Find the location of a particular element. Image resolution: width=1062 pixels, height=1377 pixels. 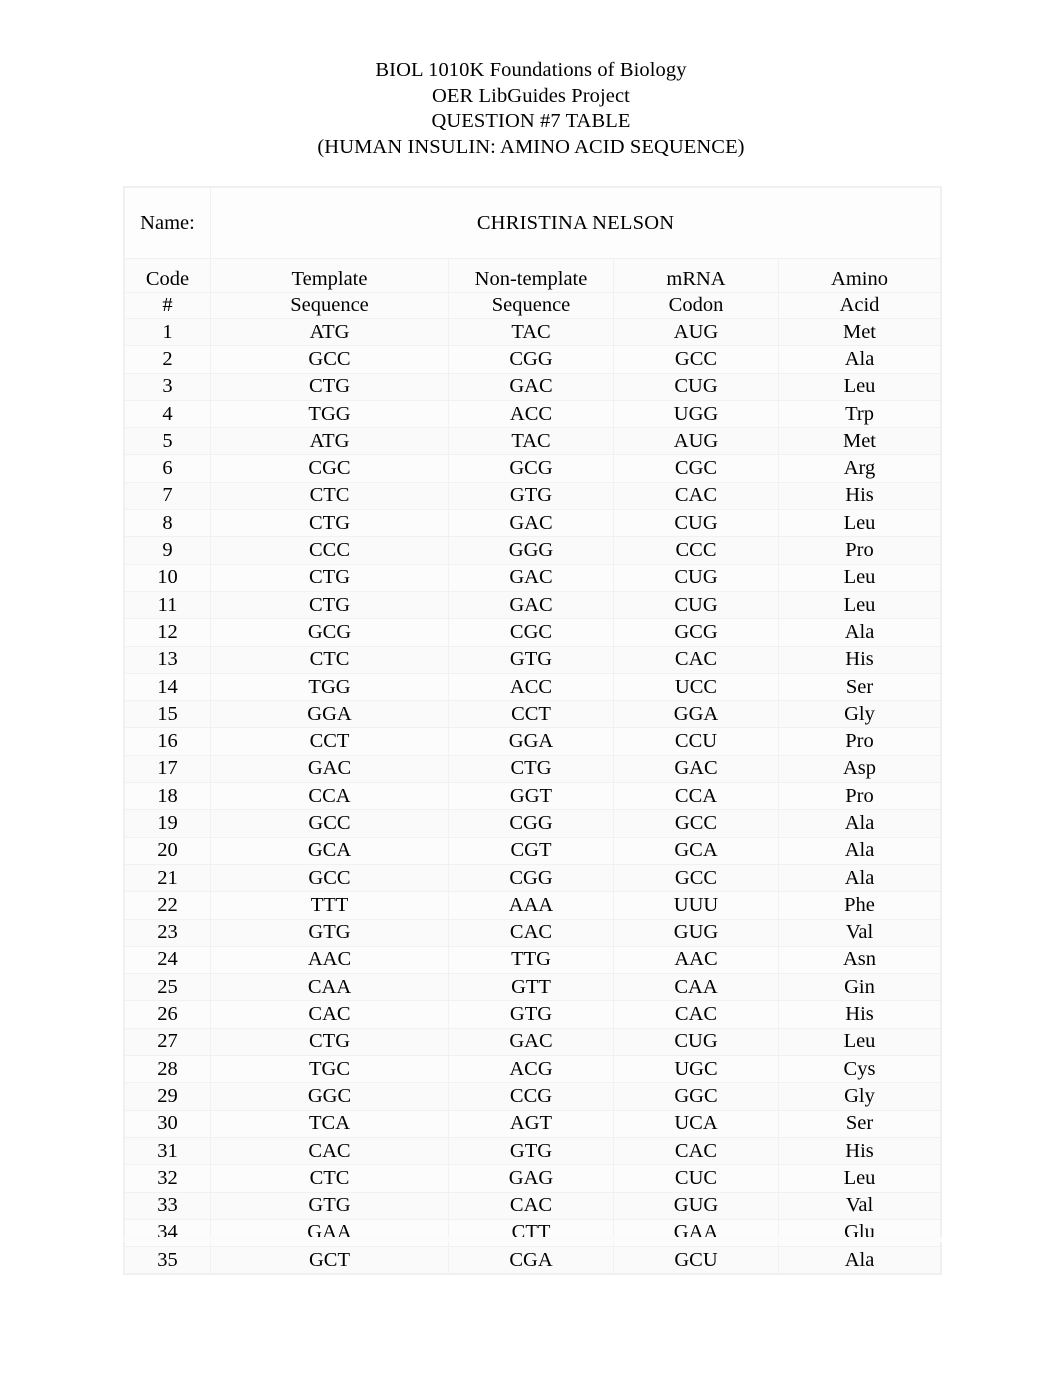

header-mrna: mRNA is located at coordinates (696, 275).